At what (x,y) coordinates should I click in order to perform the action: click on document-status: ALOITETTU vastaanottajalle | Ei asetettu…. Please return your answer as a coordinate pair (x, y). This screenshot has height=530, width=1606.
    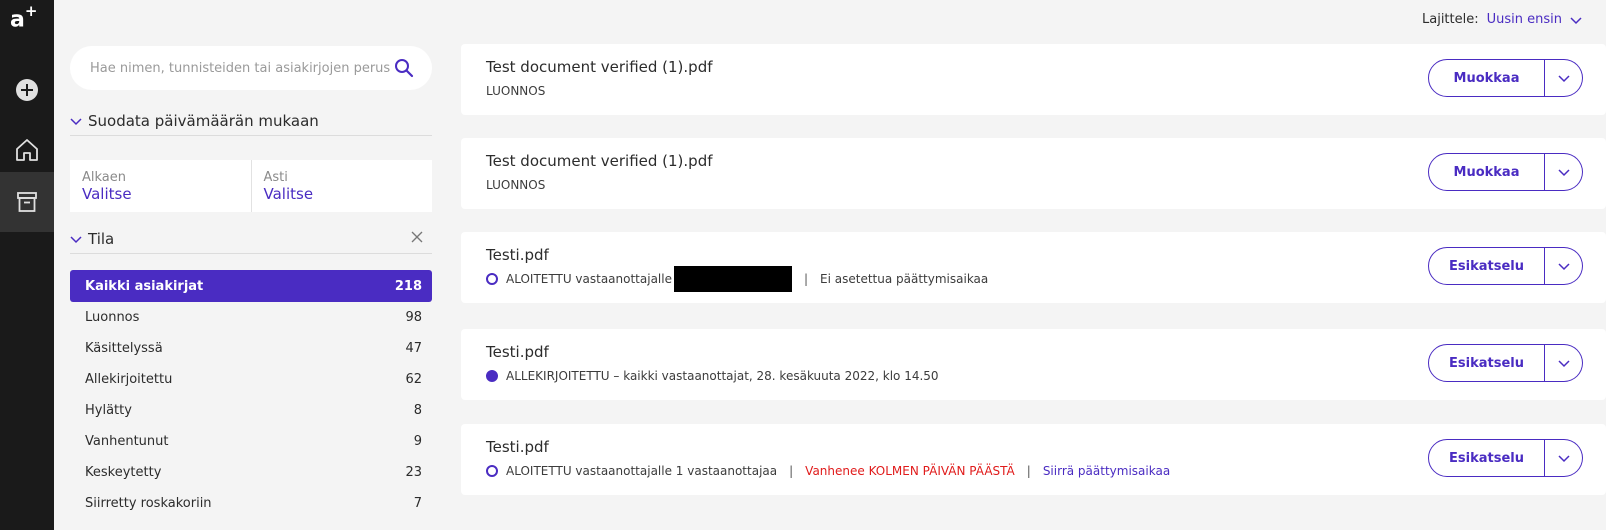
    Looking at the image, I should click on (737, 279).